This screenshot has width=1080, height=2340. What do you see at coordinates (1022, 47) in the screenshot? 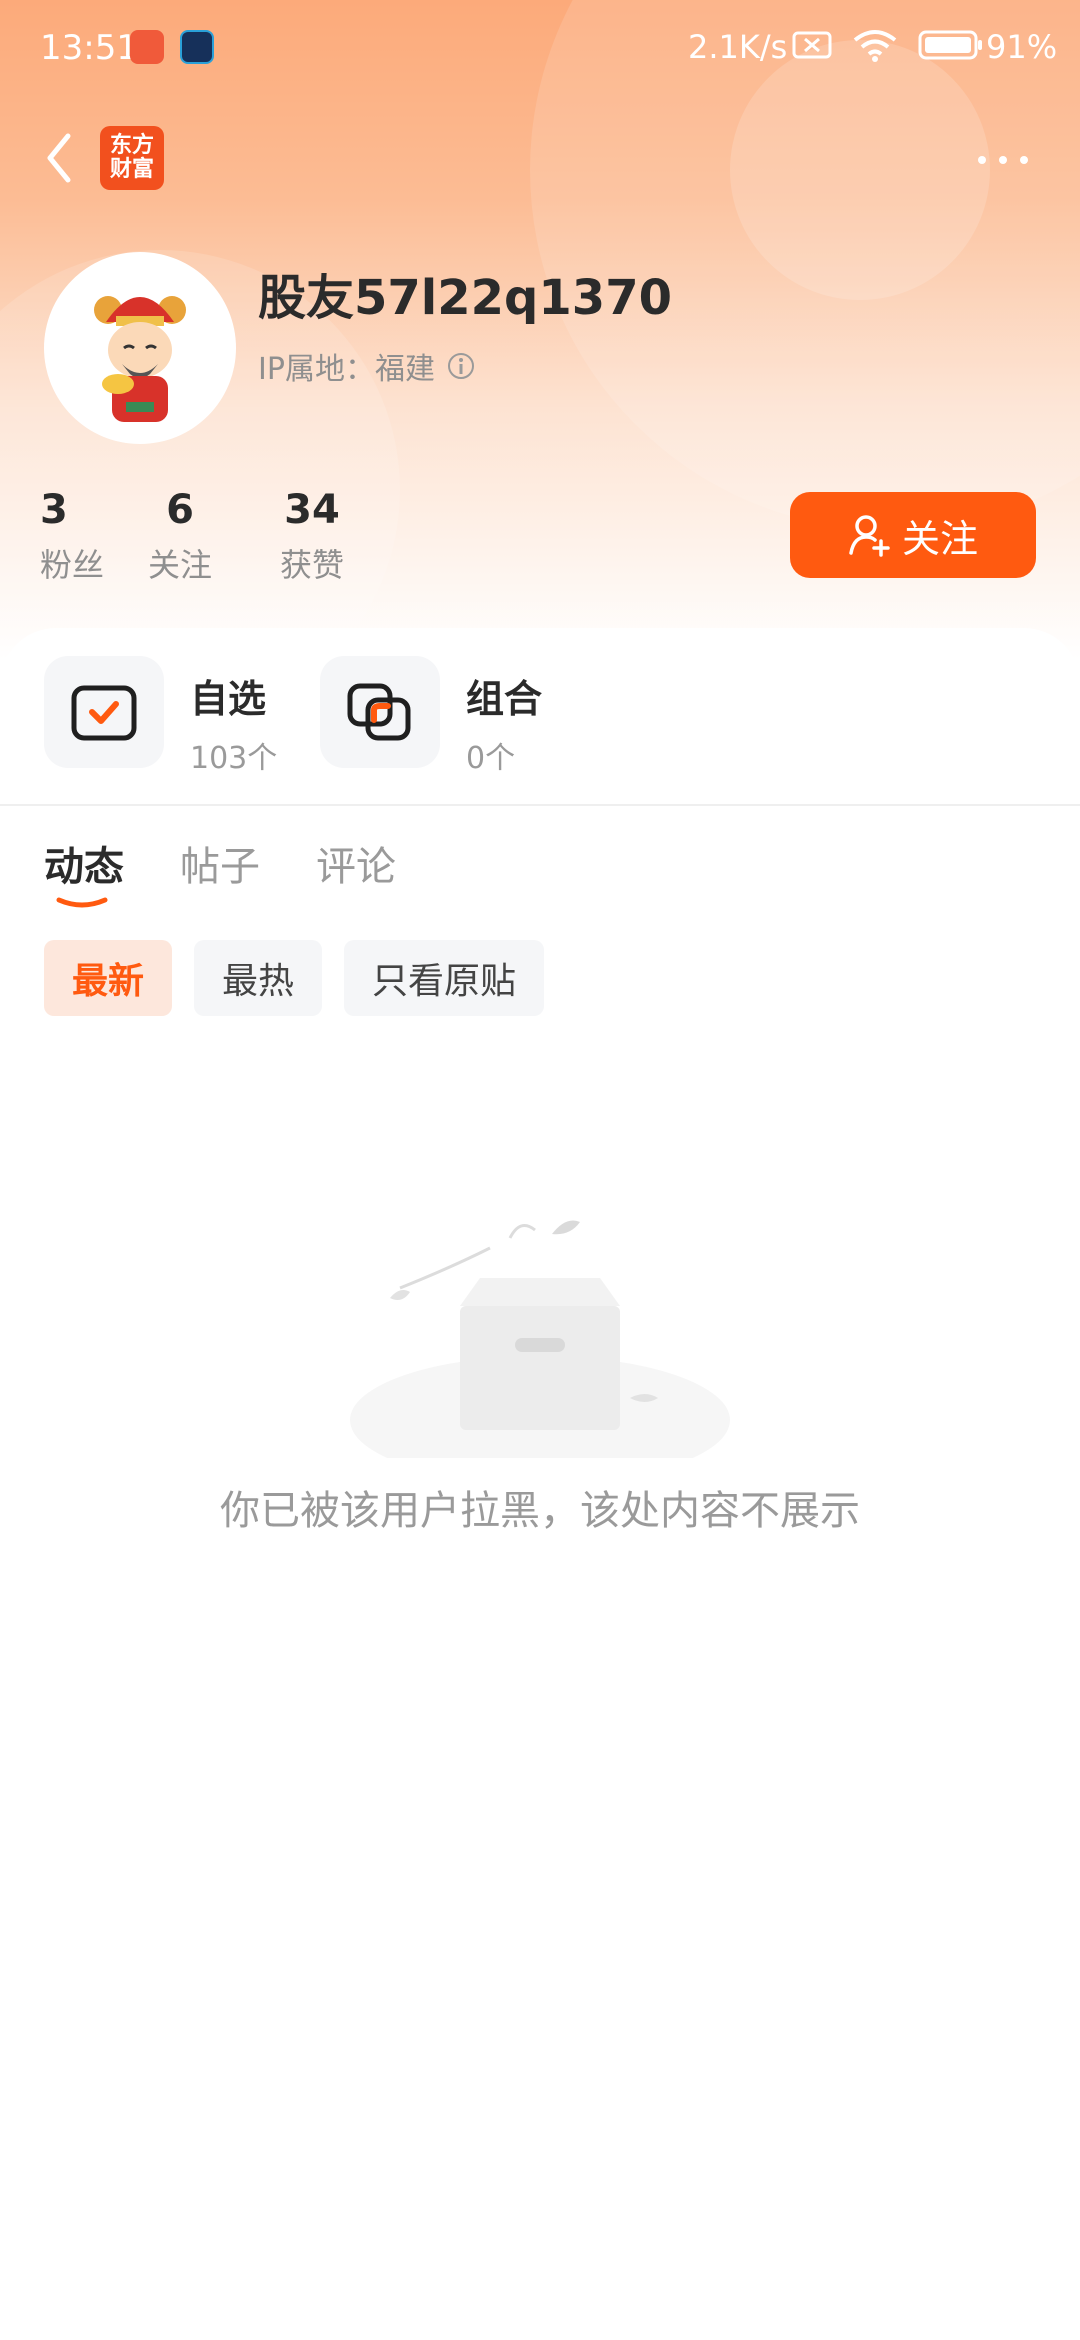
I see `battery-level: 91%` at bounding box center [1022, 47].